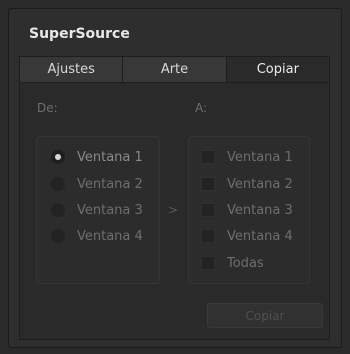 The image size is (350, 354). I want to click on tab-ajustes: Ajustes, so click(72, 69).